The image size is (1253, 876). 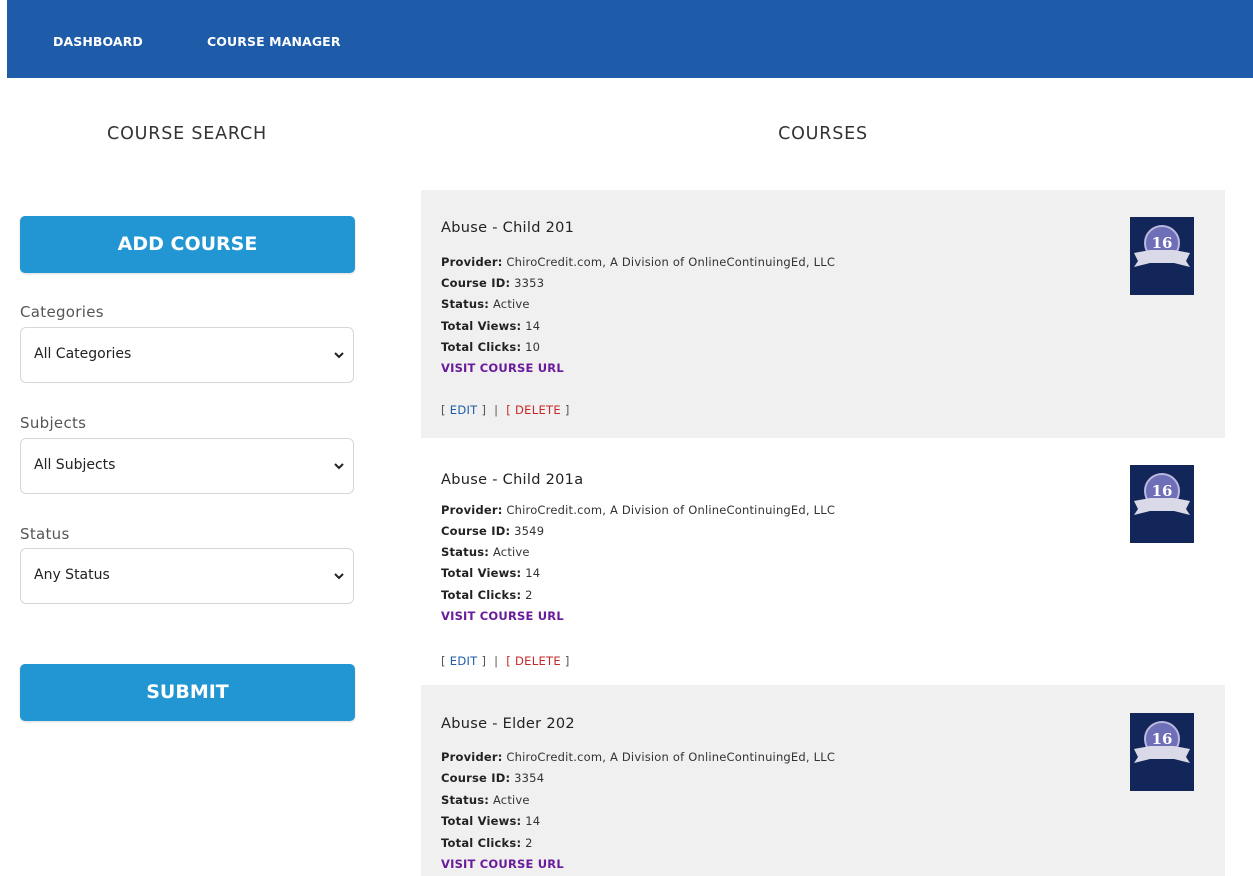 I want to click on subjects-label: Subjects, so click(x=53, y=423).